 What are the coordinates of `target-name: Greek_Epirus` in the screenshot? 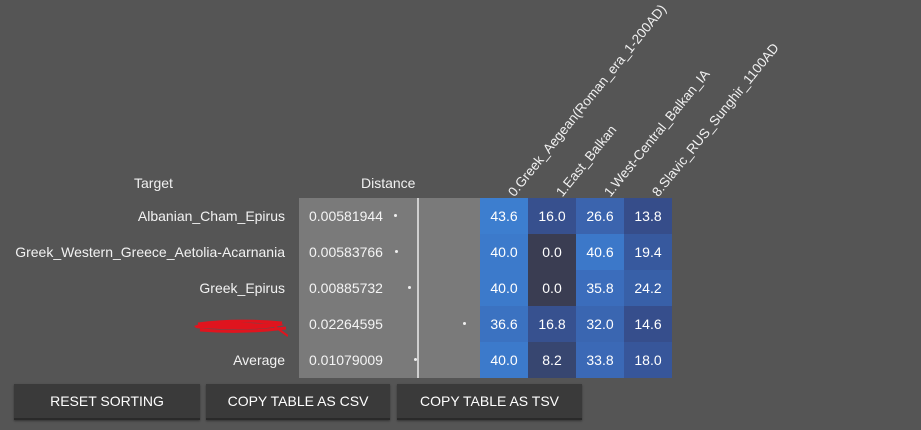 It's located at (242, 288).